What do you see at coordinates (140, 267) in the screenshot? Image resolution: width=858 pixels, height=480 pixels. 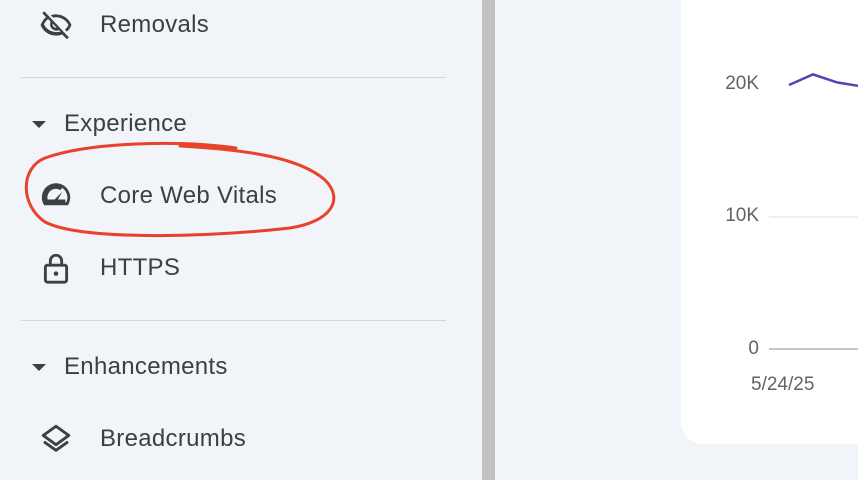 I see `sidebar-item-label: HTTPS` at bounding box center [140, 267].